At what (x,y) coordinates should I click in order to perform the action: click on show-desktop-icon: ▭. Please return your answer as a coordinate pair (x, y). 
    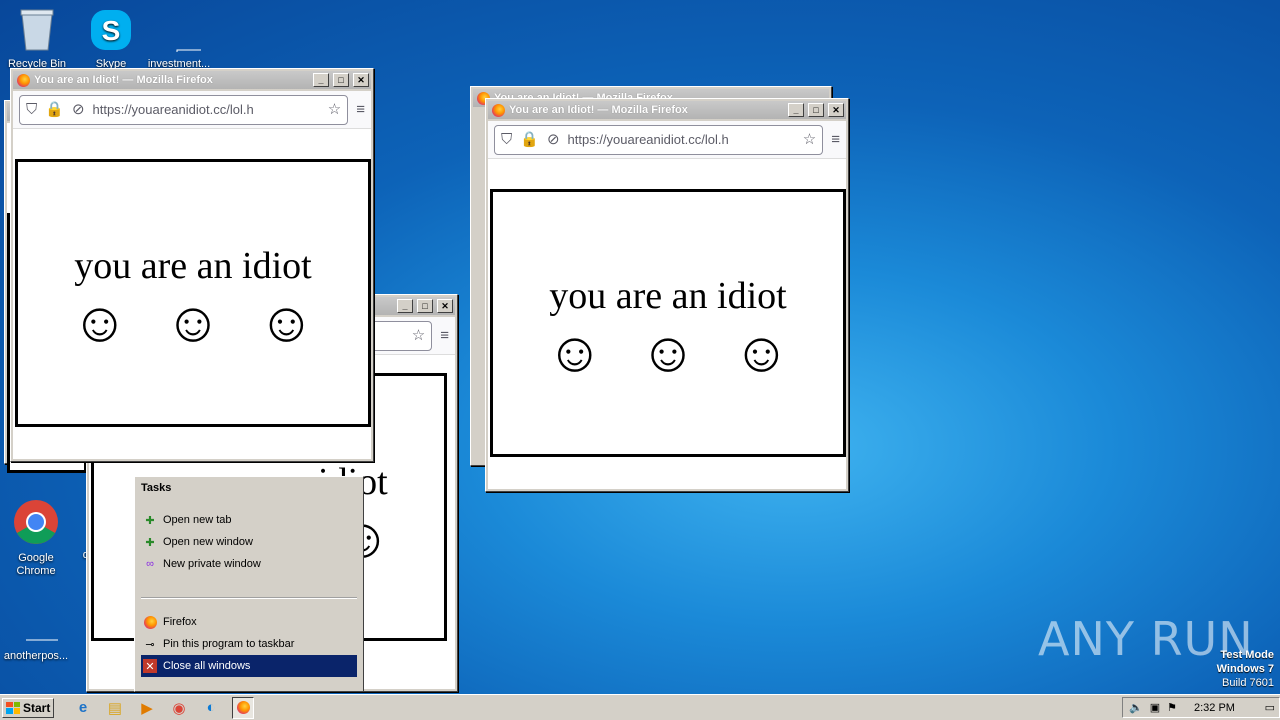
    Looking at the image, I should click on (1270, 707).